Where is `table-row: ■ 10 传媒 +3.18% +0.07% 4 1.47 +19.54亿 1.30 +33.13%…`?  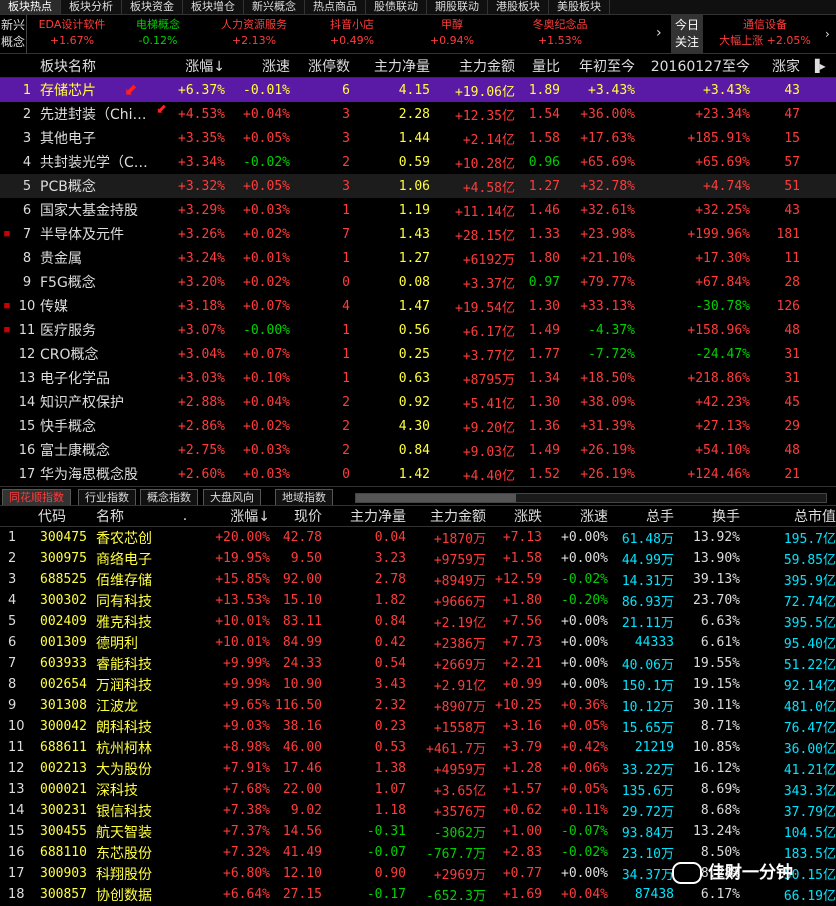 table-row: ■ 10 传媒 +3.18% +0.07% 4 1.47 +19.54亿 1.30 +33.13%… is located at coordinates (418, 306).